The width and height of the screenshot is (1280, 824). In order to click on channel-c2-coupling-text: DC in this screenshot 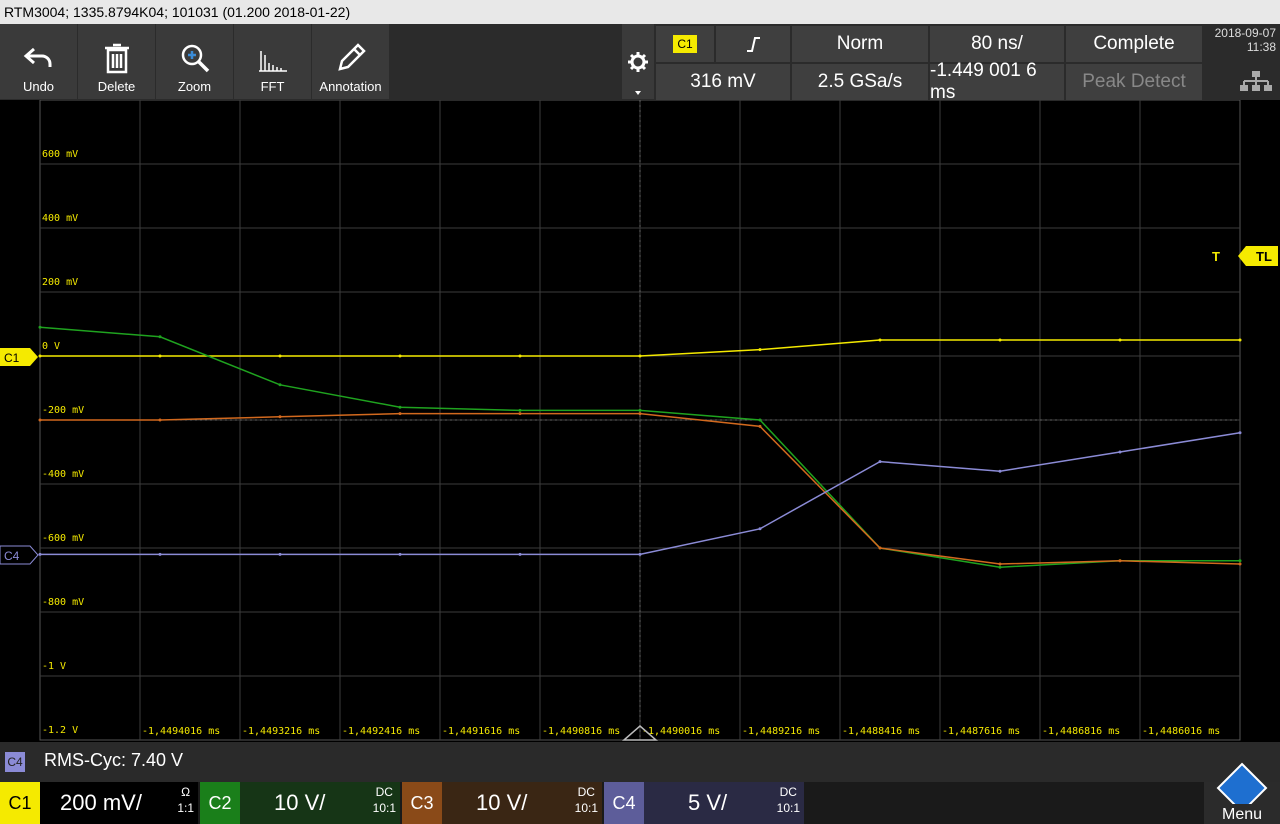, I will do `click(384, 792)`.